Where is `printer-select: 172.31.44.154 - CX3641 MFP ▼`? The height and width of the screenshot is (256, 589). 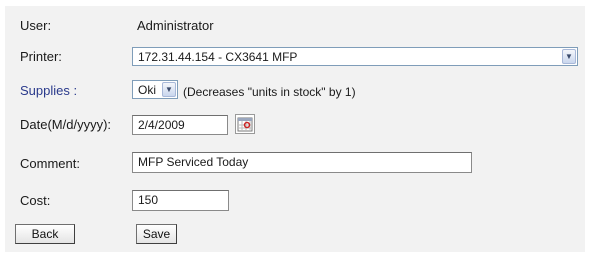 printer-select: 172.31.44.154 - CX3641 MFP ▼ is located at coordinates (355, 56).